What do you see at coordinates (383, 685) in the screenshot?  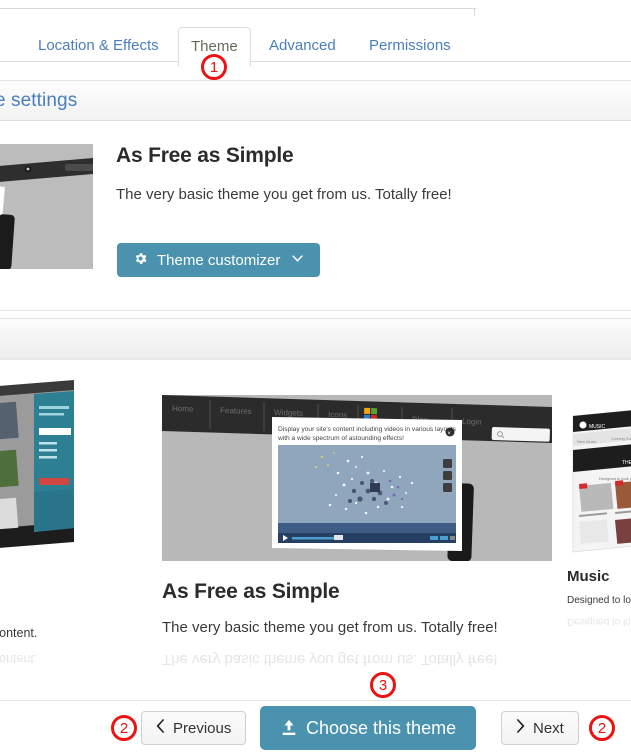 I see `annotation-marker-3: 3` at bounding box center [383, 685].